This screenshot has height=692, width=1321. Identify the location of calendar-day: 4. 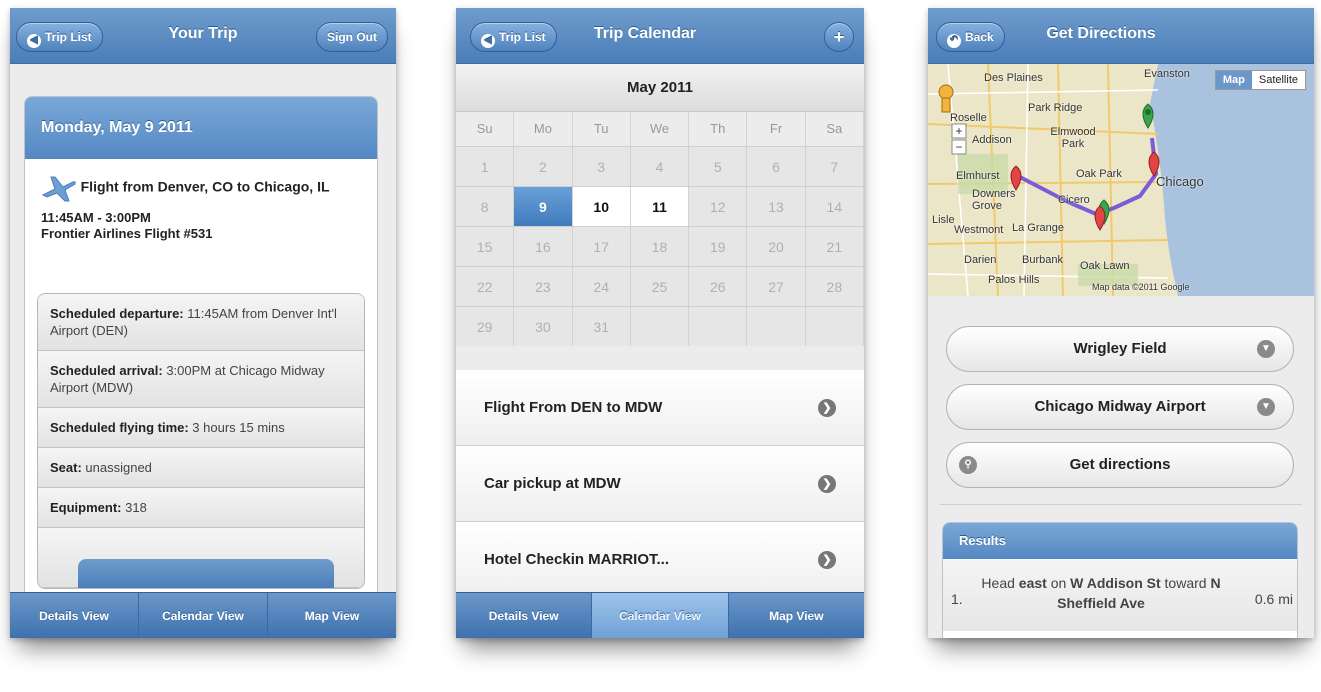
(660, 166).